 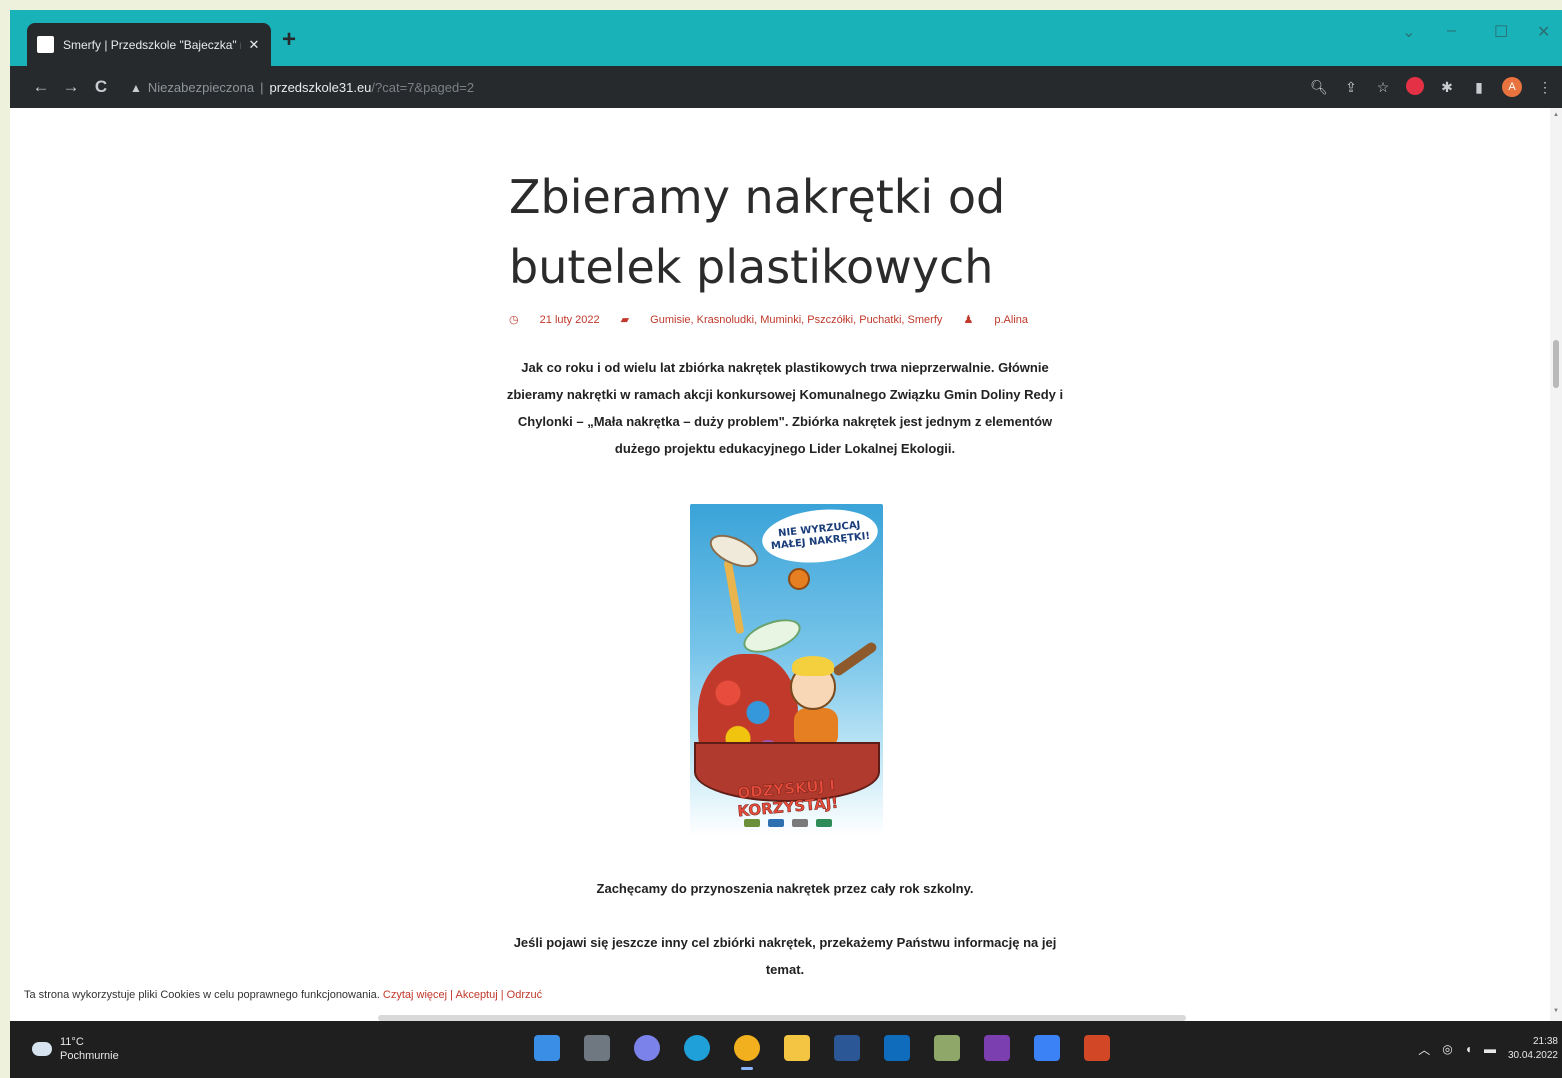 I want to click on browser-tab-active: Smerfy | Przedszkole "Bajeczka" n ✕, so click(x=149, y=44).